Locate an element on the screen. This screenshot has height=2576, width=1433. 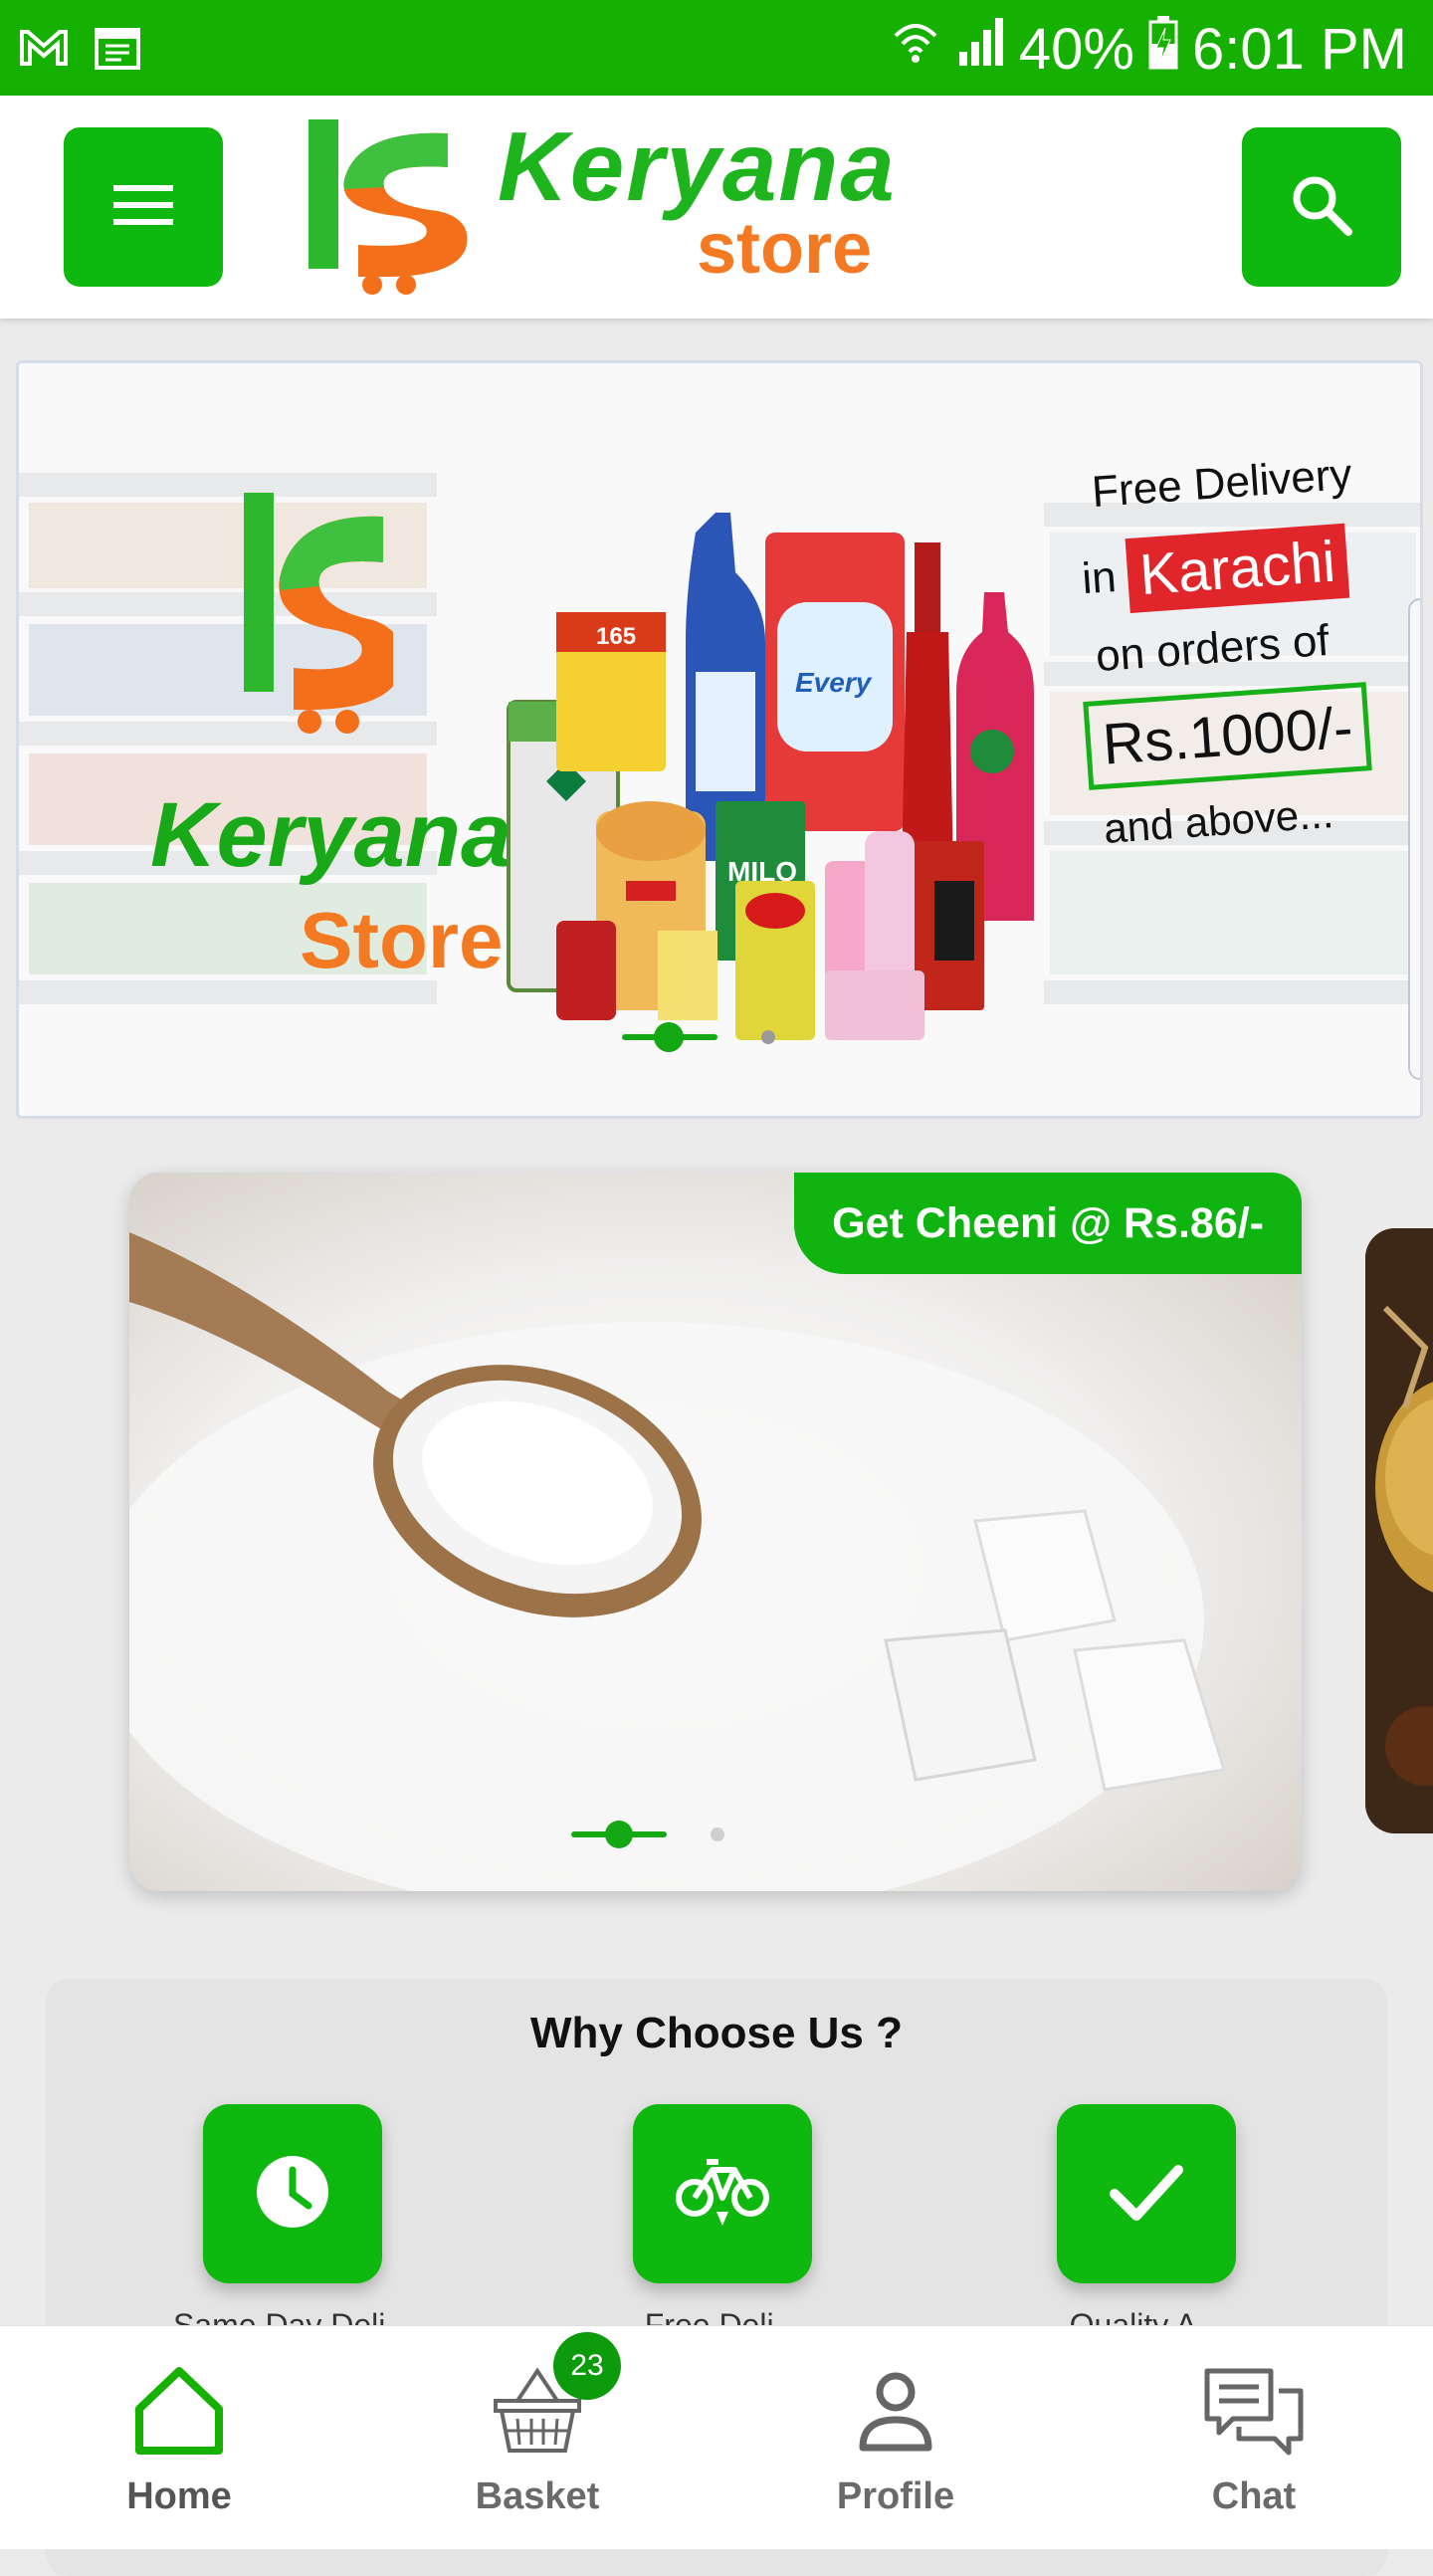
app-header: Keryana store is located at coordinates (716, 207).